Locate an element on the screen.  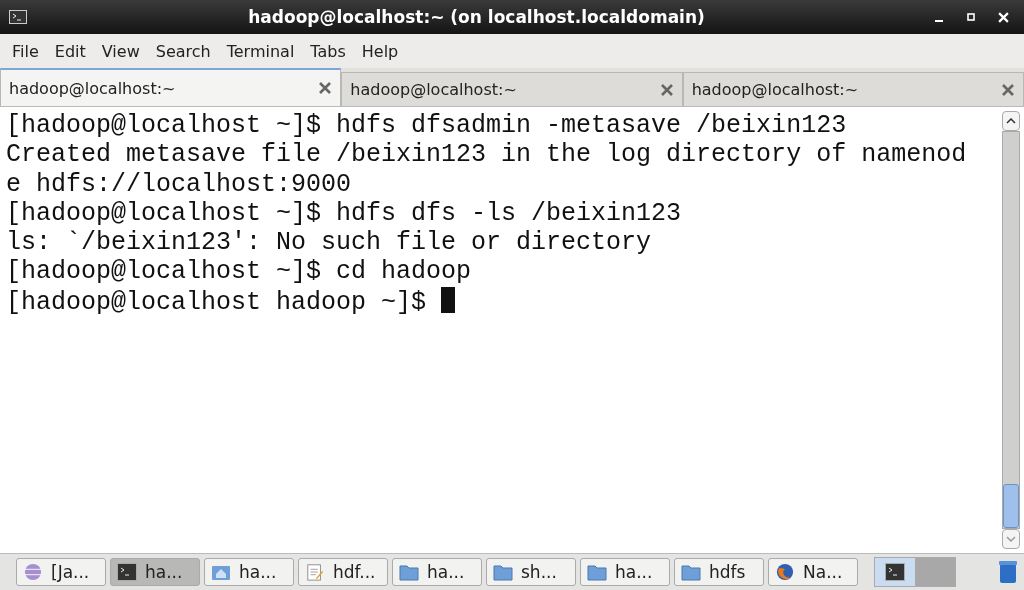
terminal-line: e hdfs://localhost:9000 is located at coordinates (179, 184).